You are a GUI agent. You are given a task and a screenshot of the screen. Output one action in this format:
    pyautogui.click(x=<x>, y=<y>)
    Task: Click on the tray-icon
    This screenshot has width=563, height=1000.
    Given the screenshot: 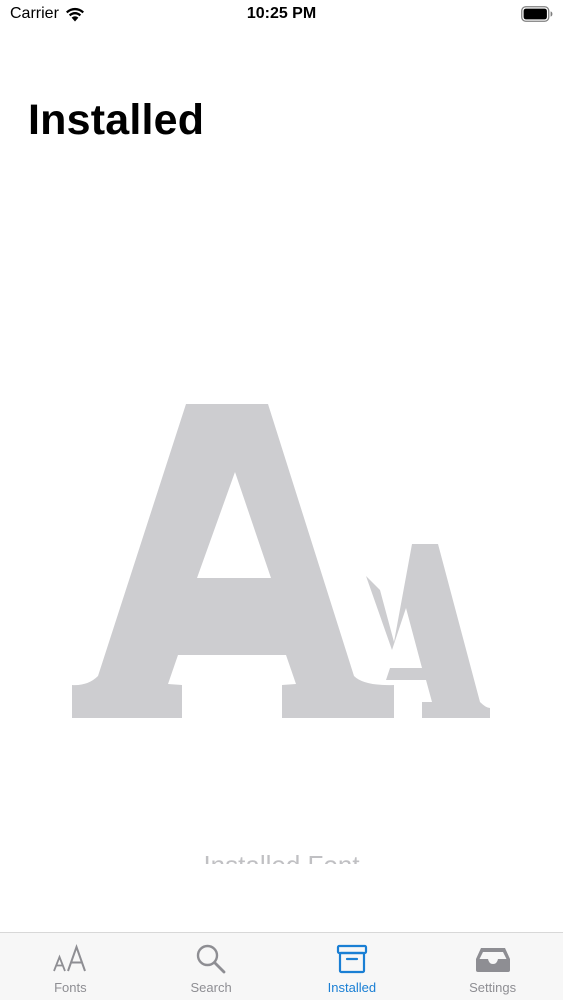 What is the action you would take?
    pyautogui.click(x=493, y=959)
    